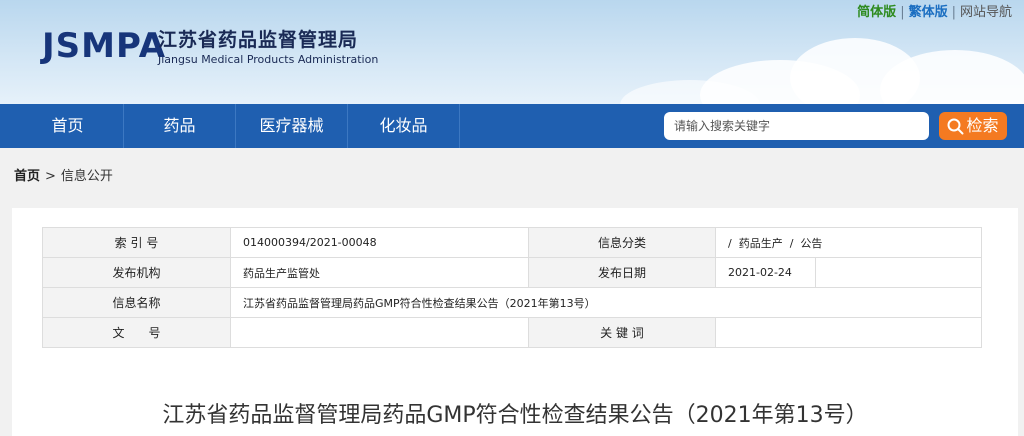 The width and height of the screenshot is (1024, 436). What do you see at coordinates (136, 332) in the screenshot?
I see `document-number-label: 文 号` at bounding box center [136, 332].